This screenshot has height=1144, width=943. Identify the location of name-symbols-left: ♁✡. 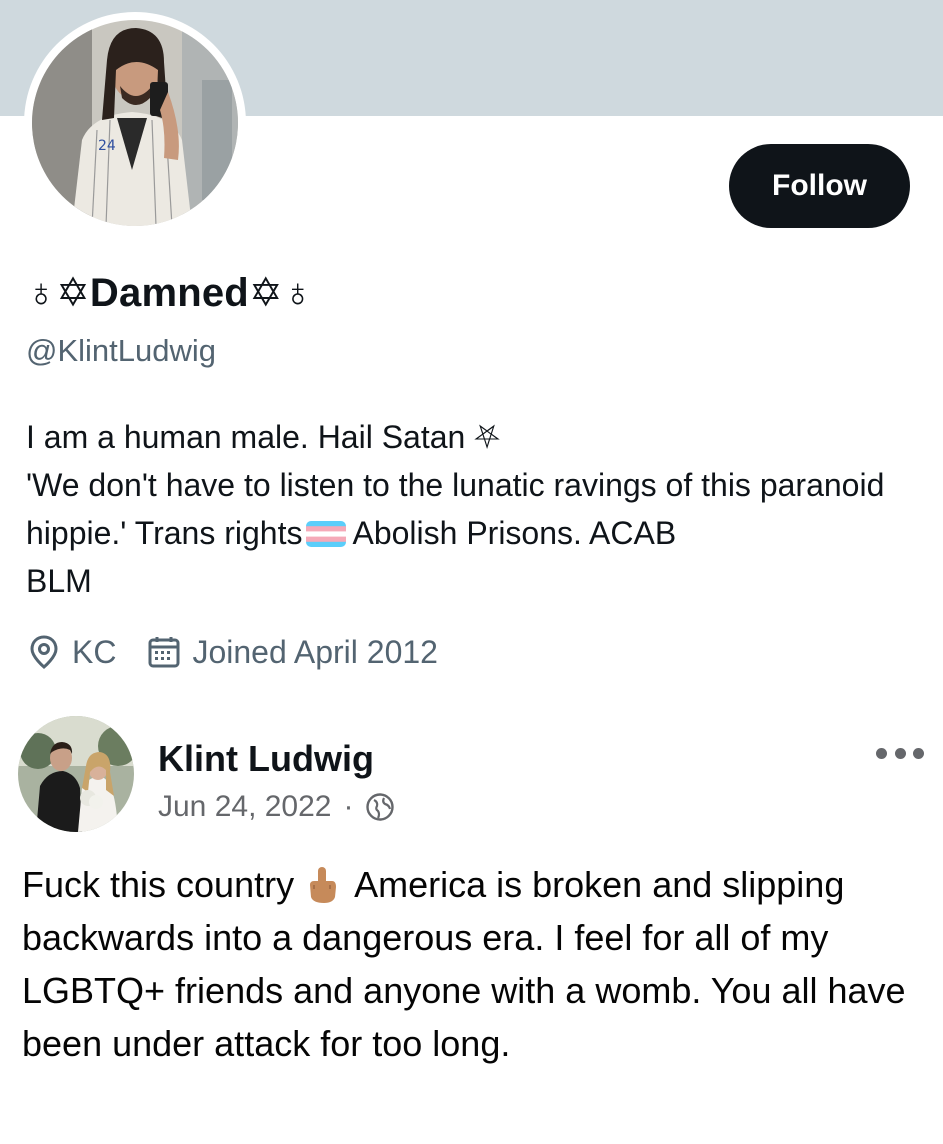
(58, 293).